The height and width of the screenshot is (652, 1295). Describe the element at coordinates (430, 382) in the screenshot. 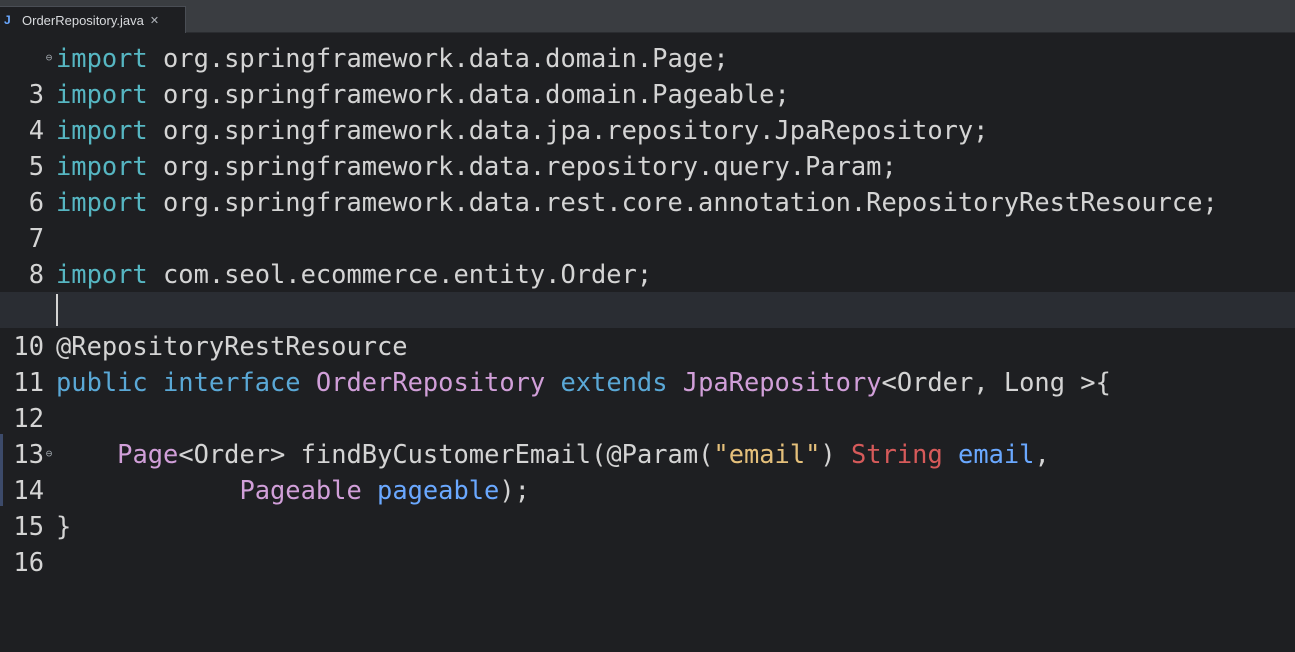

I see `type-name: OrderRepository` at that location.